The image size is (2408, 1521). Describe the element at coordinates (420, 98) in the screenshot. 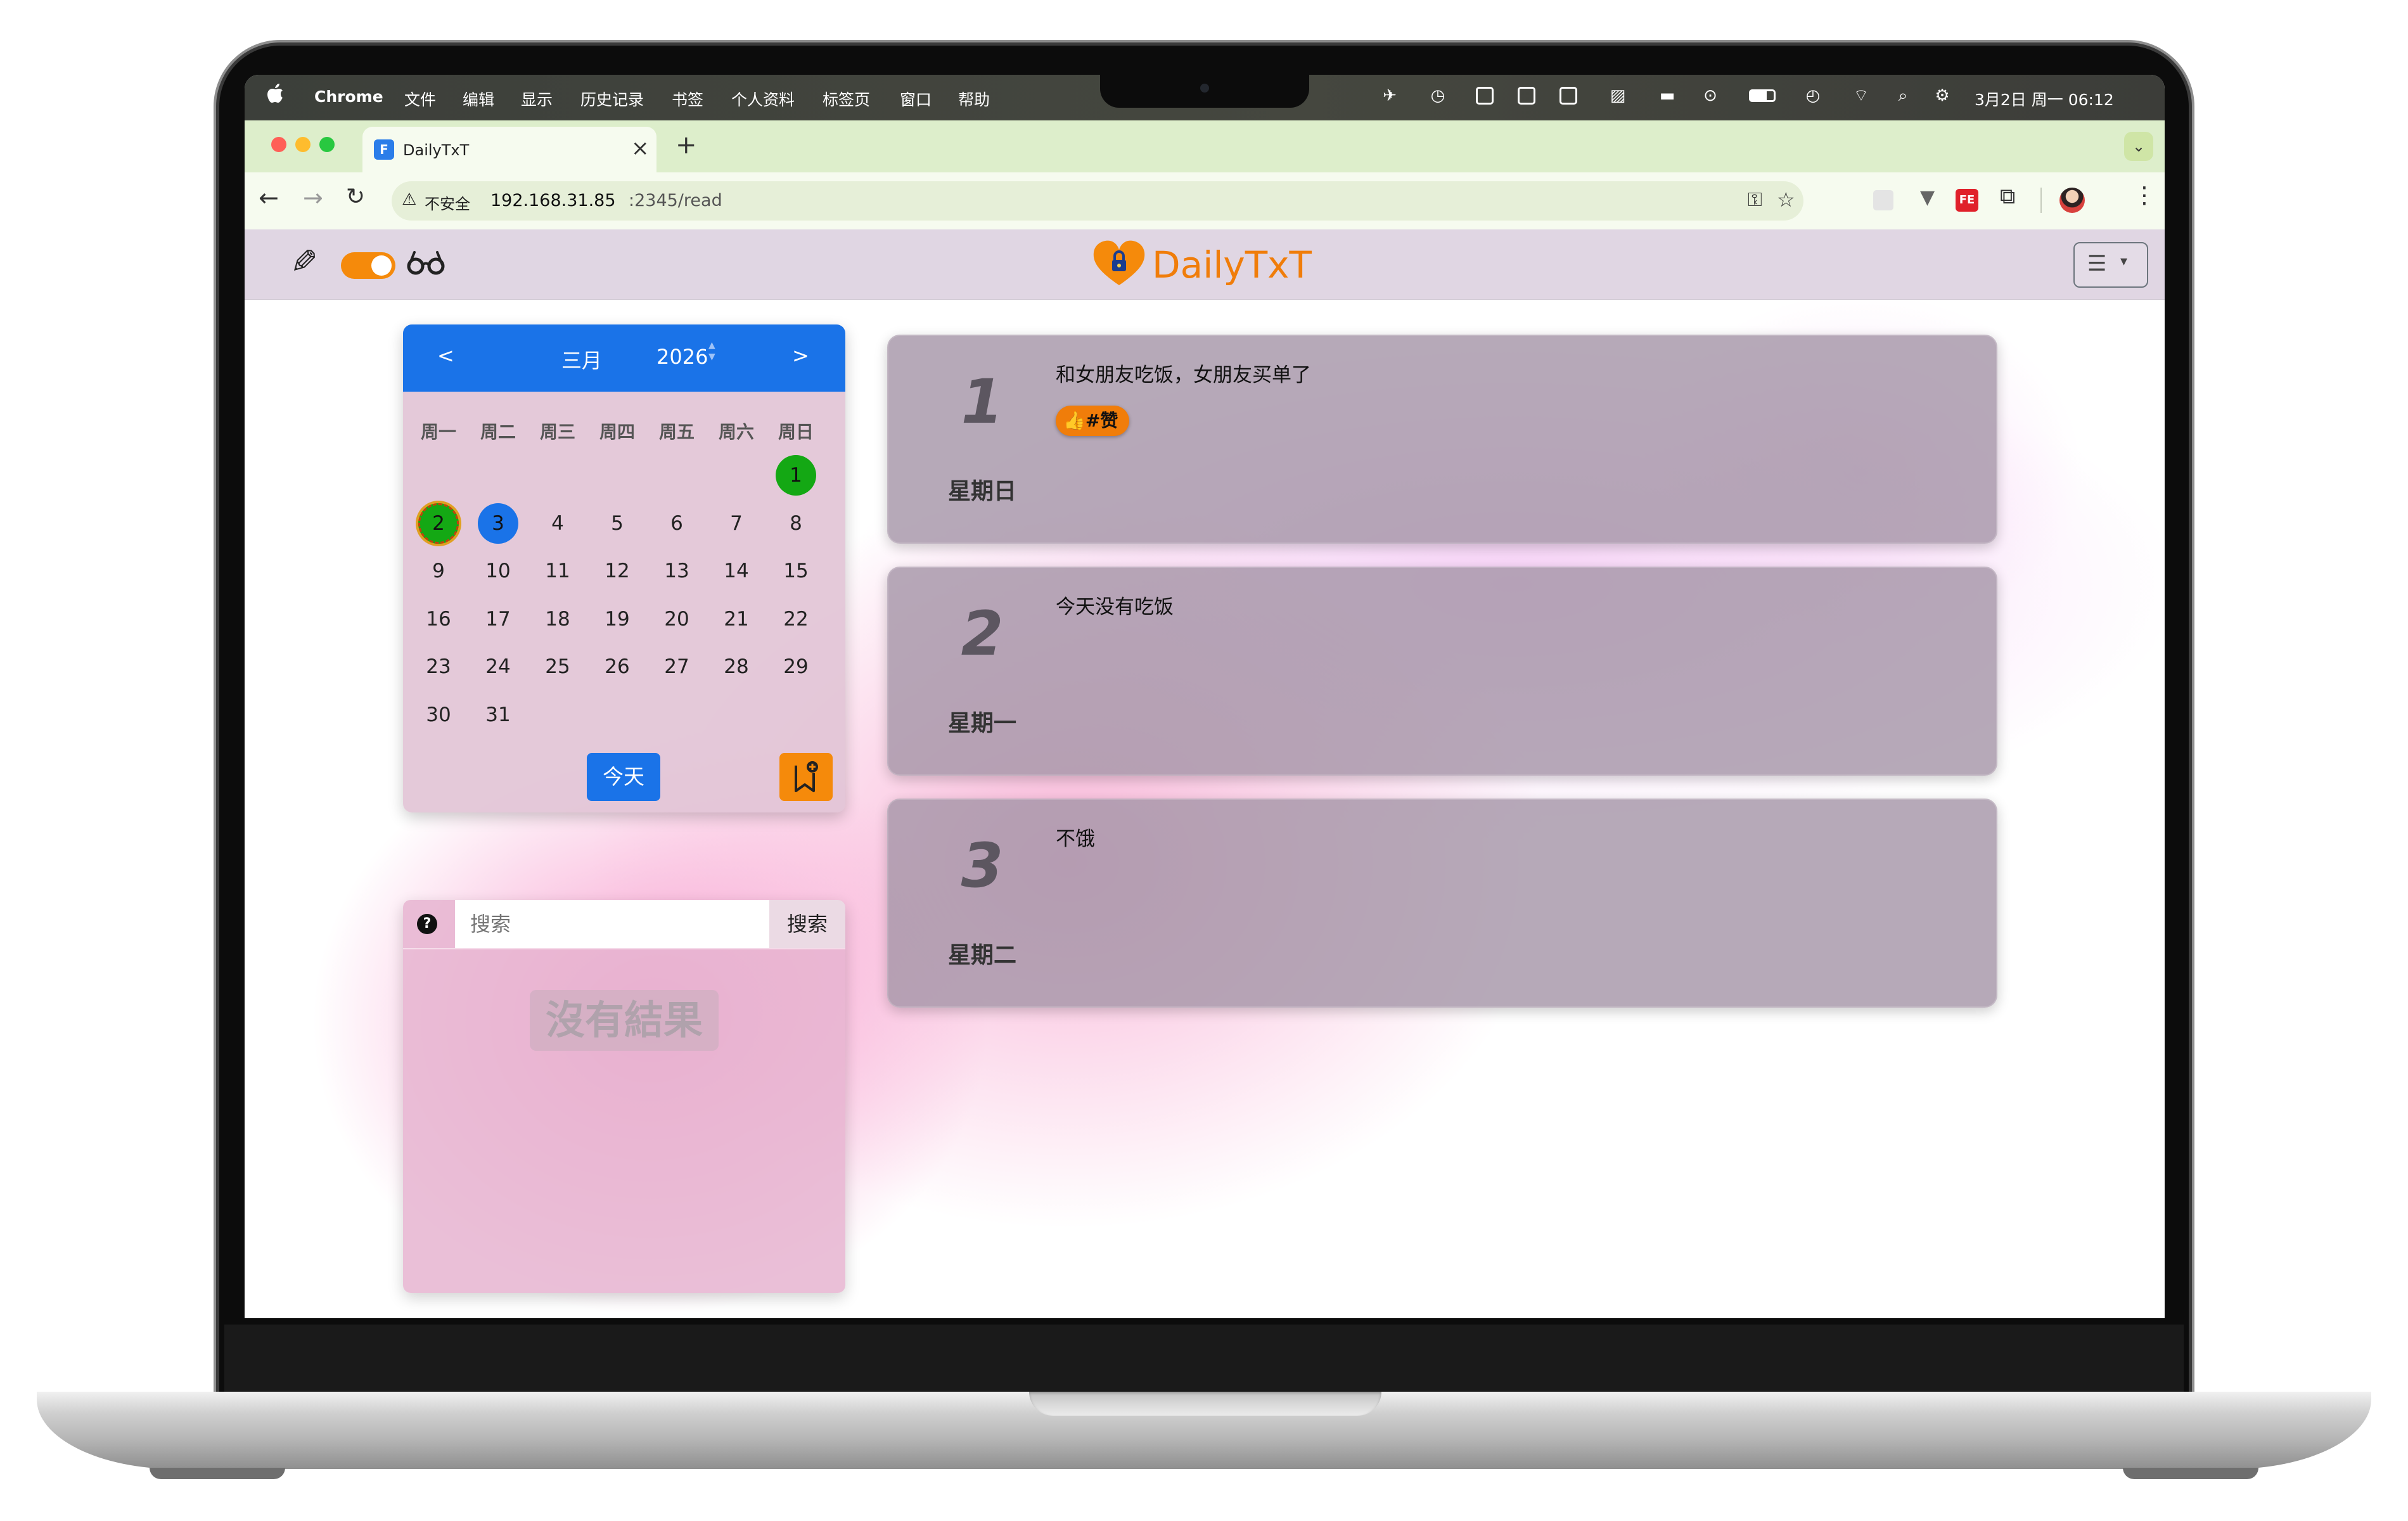

I see `menu-file: 文件` at that location.